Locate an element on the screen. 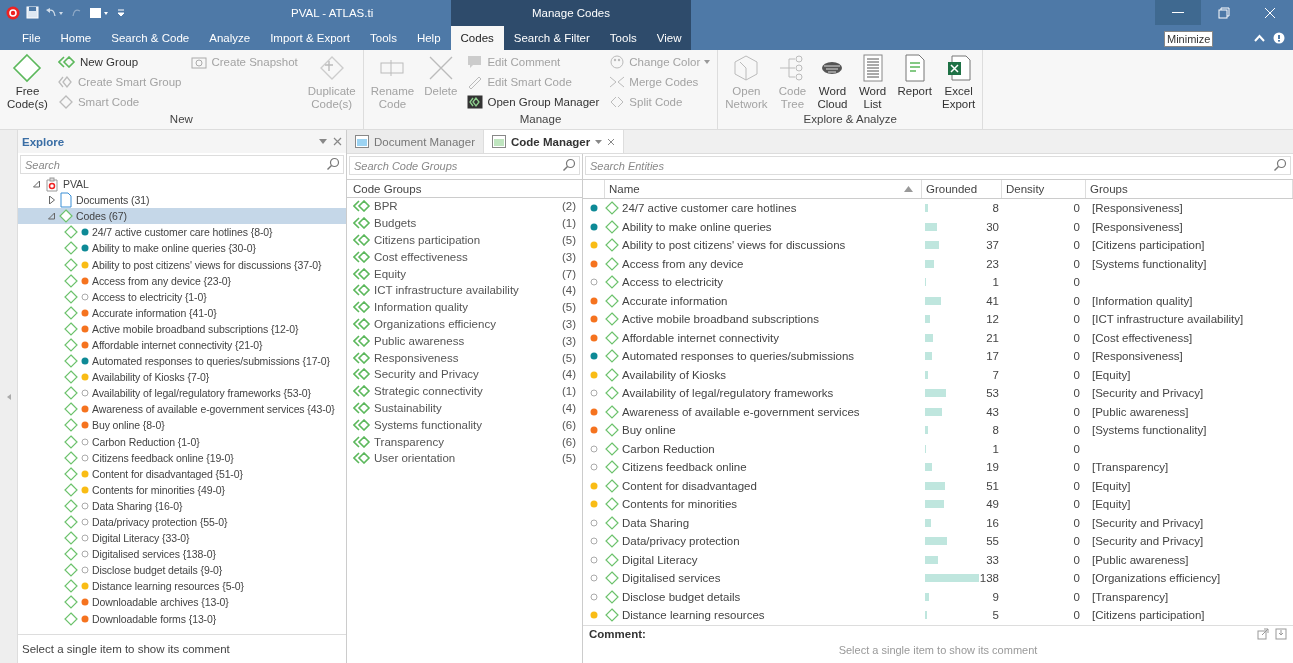  ribbon-tab: Analyze is located at coordinates (230, 38).